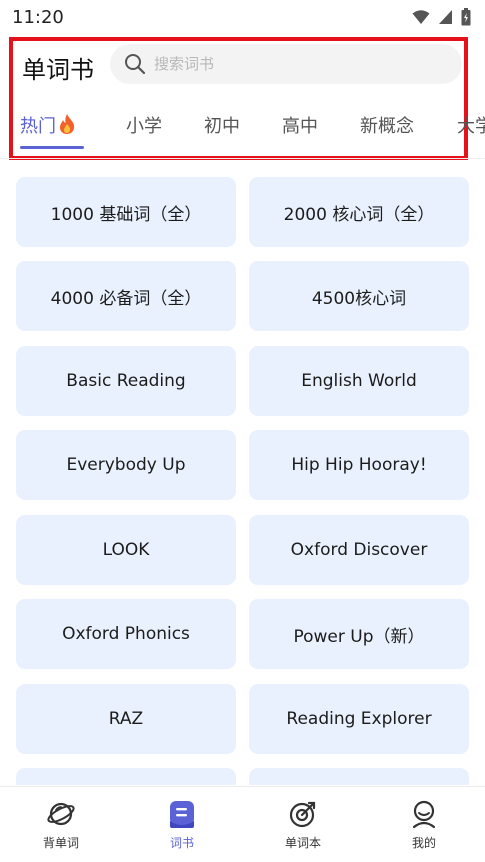 Image resolution: width=485 pixels, height=862 pixels. What do you see at coordinates (242, 824) in the screenshot?
I see `bottom-navigation: 背单词 词书 单词本 我的` at bounding box center [242, 824].